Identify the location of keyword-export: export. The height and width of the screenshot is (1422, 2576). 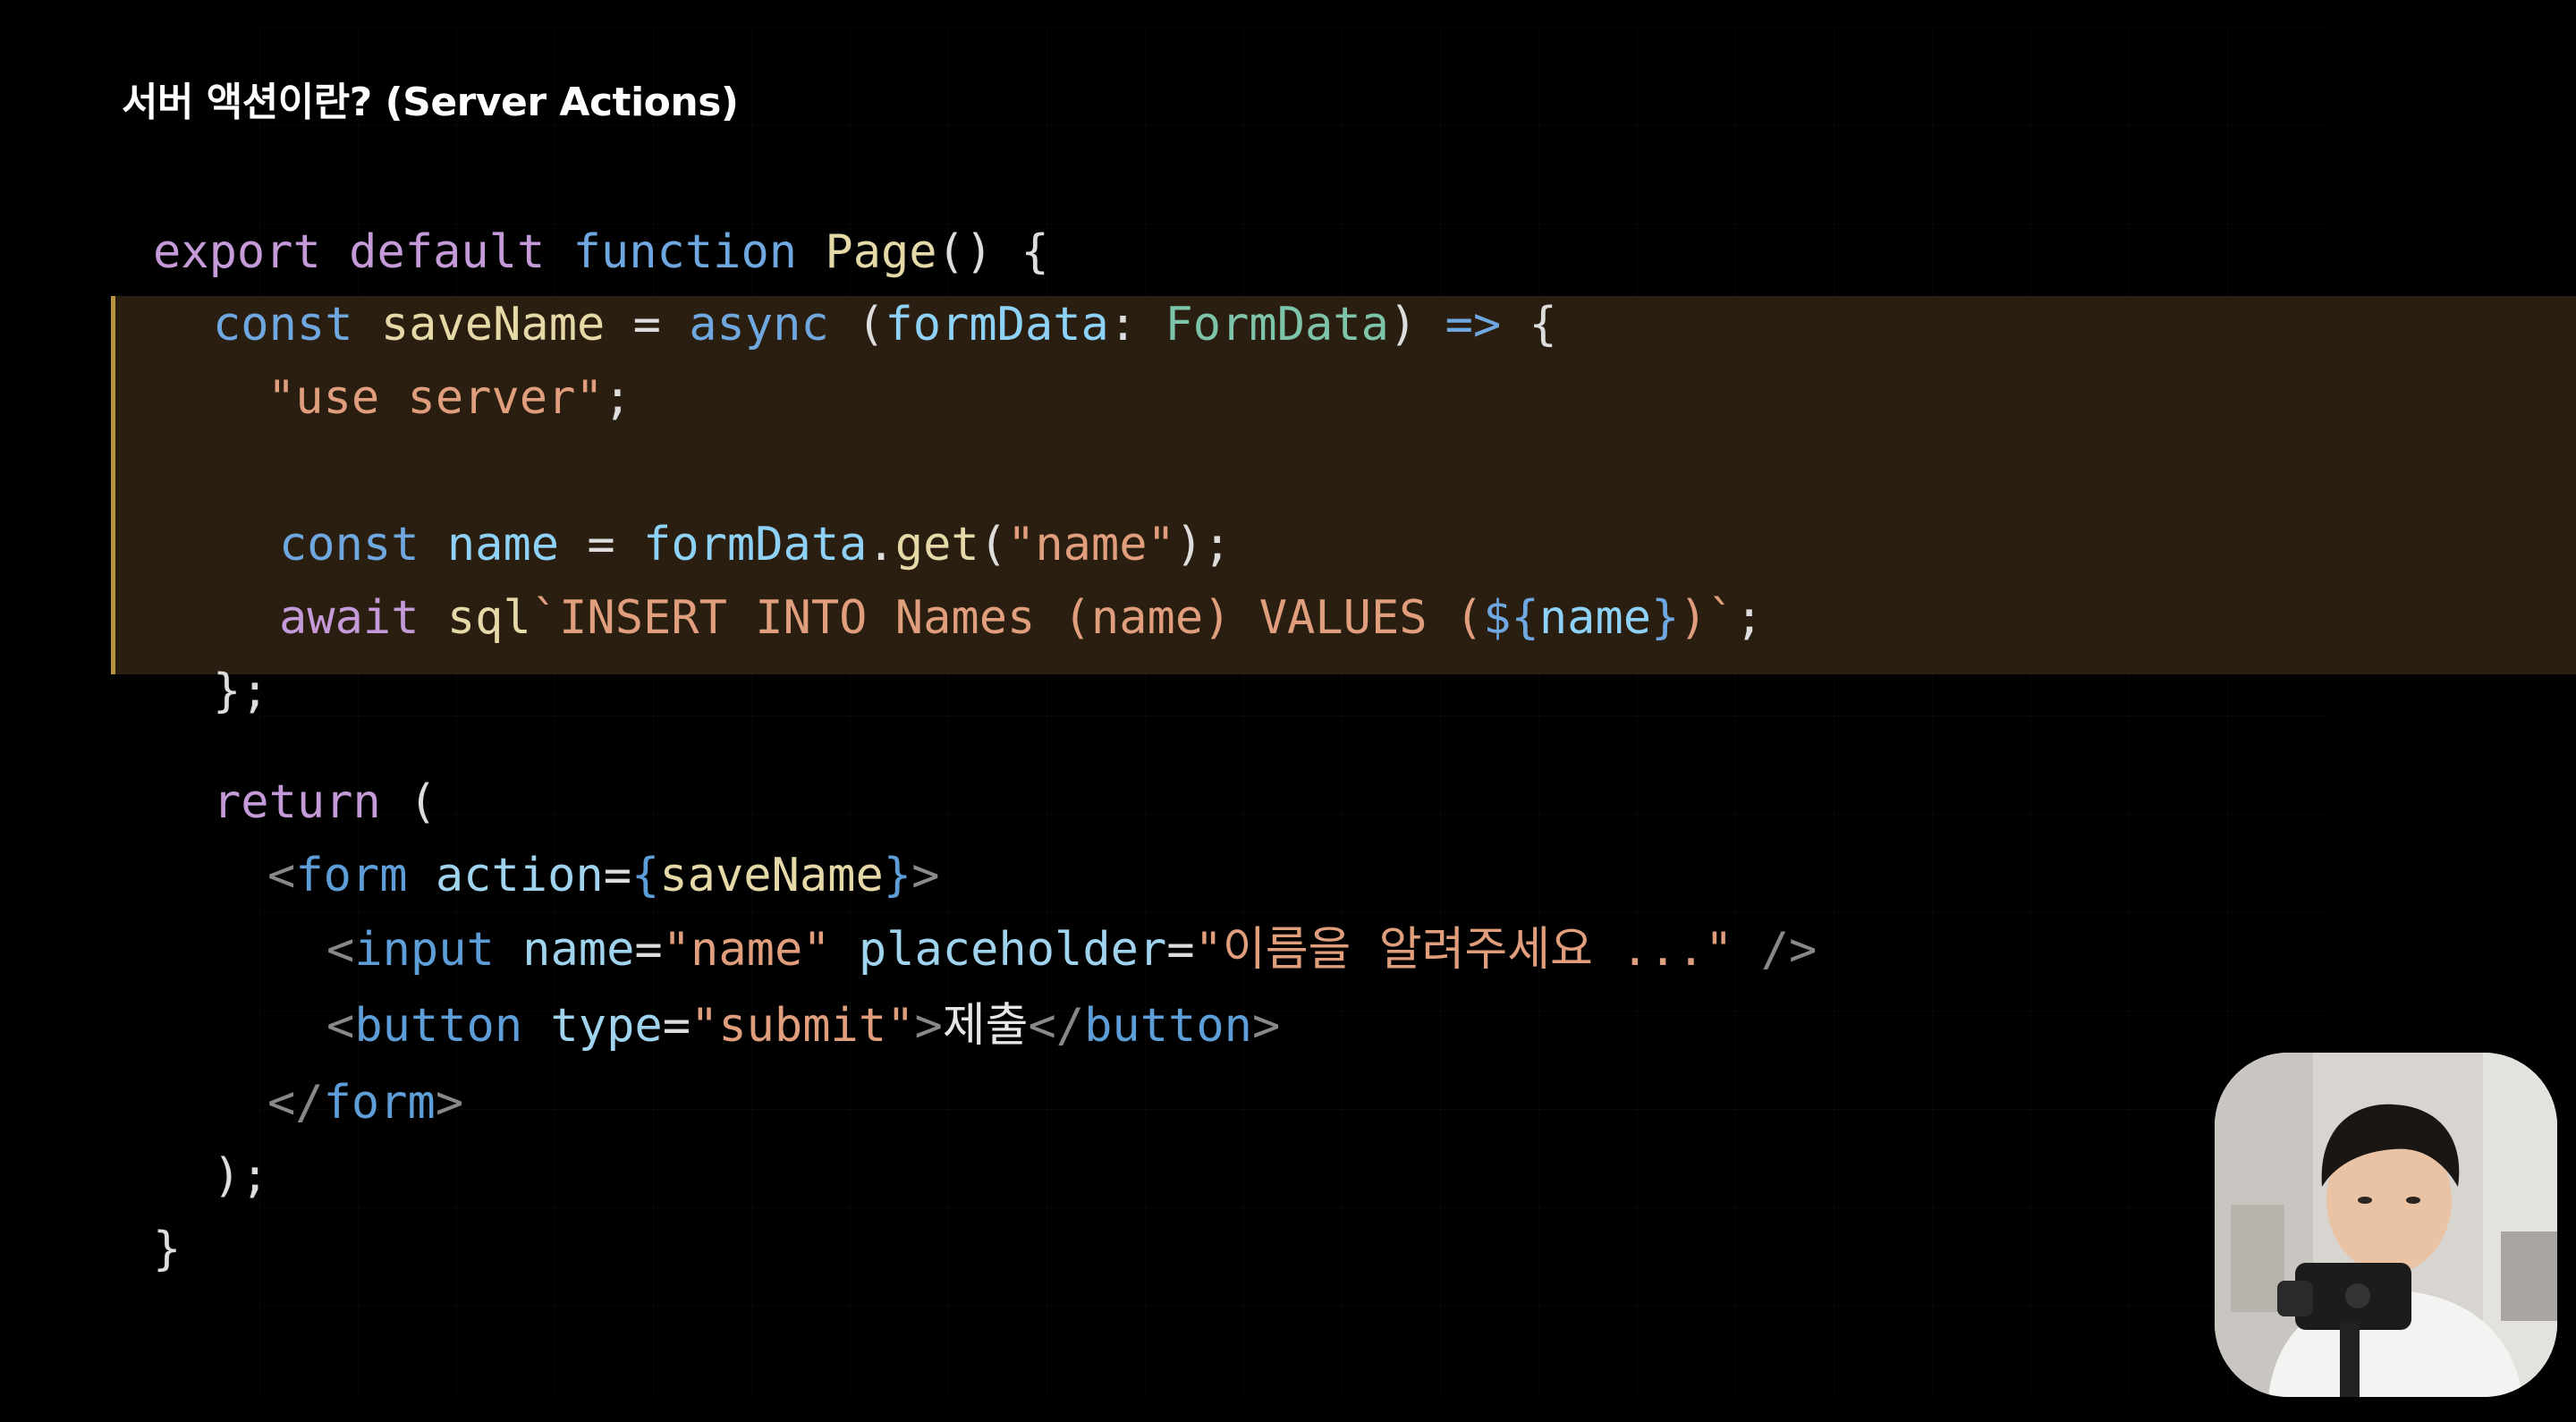
(237, 252).